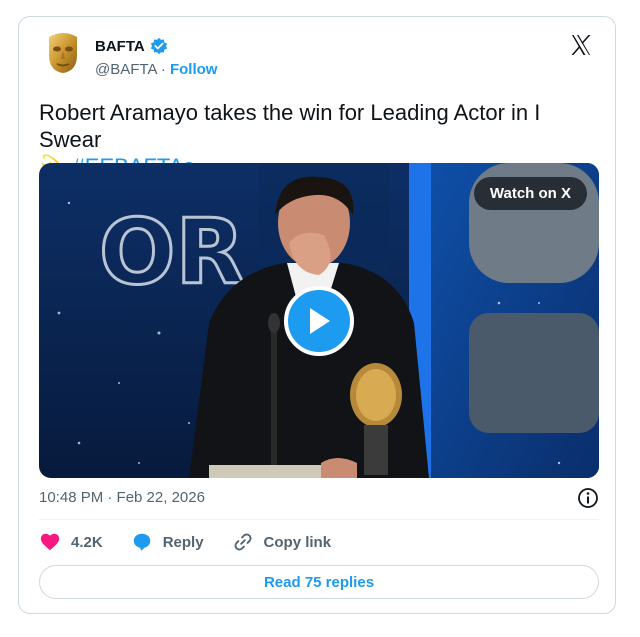 The image size is (640, 637). Describe the element at coordinates (319, 498) in the screenshot. I see `timestamp-row: 10:48 PM · Feb 22, 2026` at that location.